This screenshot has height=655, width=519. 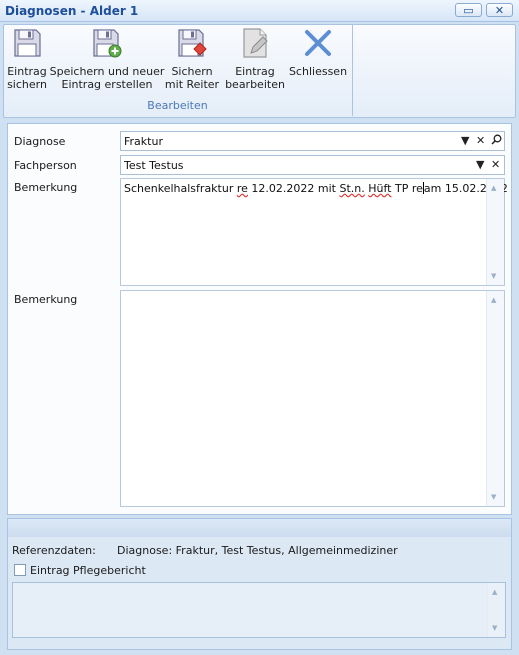 What do you see at coordinates (192, 43) in the screenshot?
I see `save-tab-icon` at bounding box center [192, 43].